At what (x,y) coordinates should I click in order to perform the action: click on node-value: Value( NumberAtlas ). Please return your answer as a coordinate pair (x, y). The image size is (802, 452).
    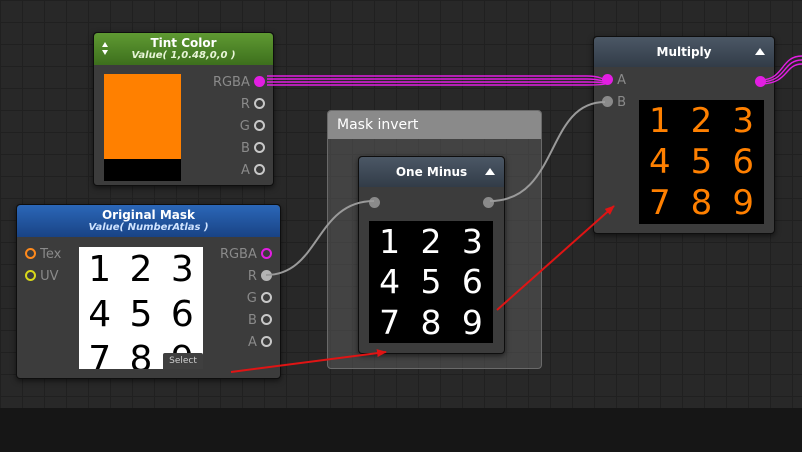
    Looking at the image, I should click on (148, 227).